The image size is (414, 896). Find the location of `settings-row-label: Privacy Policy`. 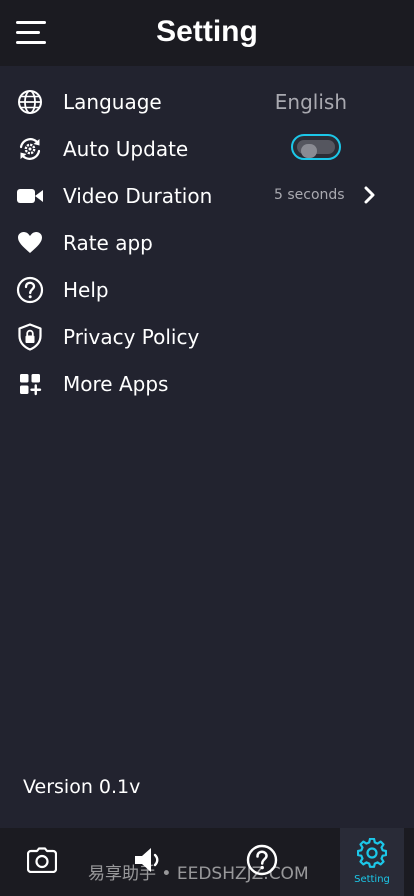

settings-row-label: Privacy Policy is located at coordinates (131, 337).